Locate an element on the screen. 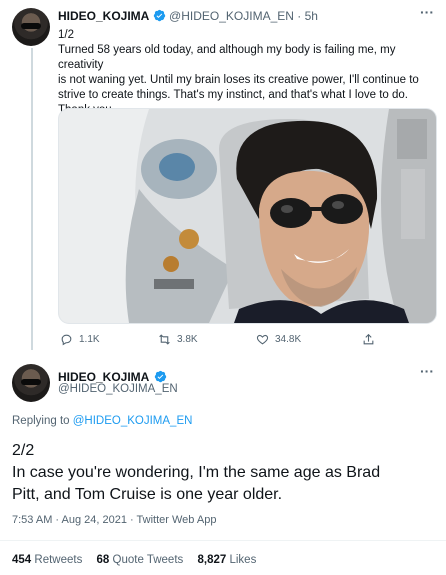 Image resolution: width=446 pixels, height=575 pixels. retweet-count: 3.8K is located at coordinates (187, 339).